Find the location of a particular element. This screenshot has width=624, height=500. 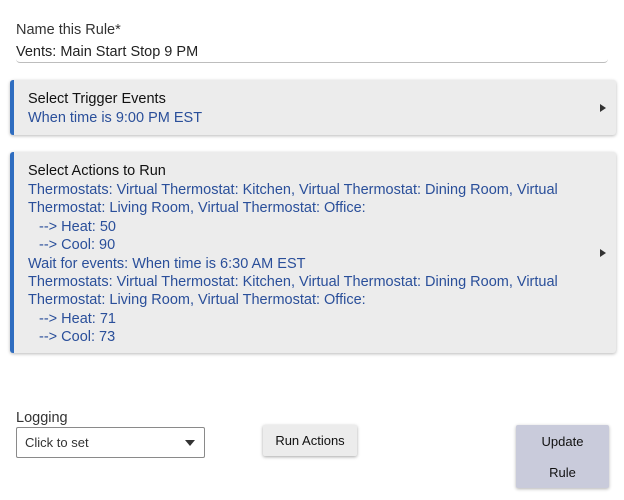

caret-down-icon is located at coordinates (190, 443).